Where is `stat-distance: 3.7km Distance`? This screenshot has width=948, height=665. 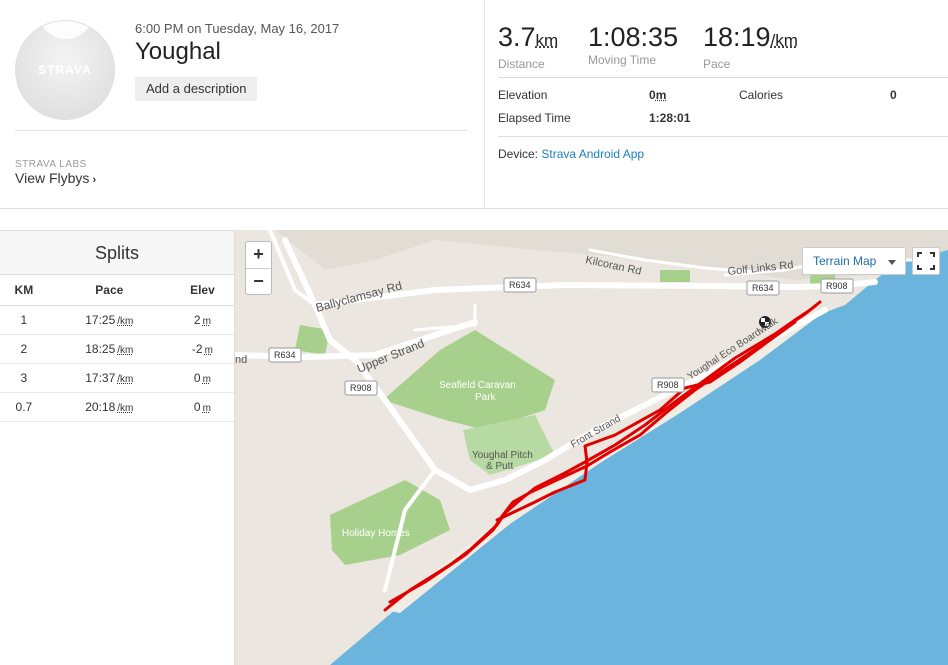 stat-distance: 3.7km Distance is located at coordinates (528, 46).